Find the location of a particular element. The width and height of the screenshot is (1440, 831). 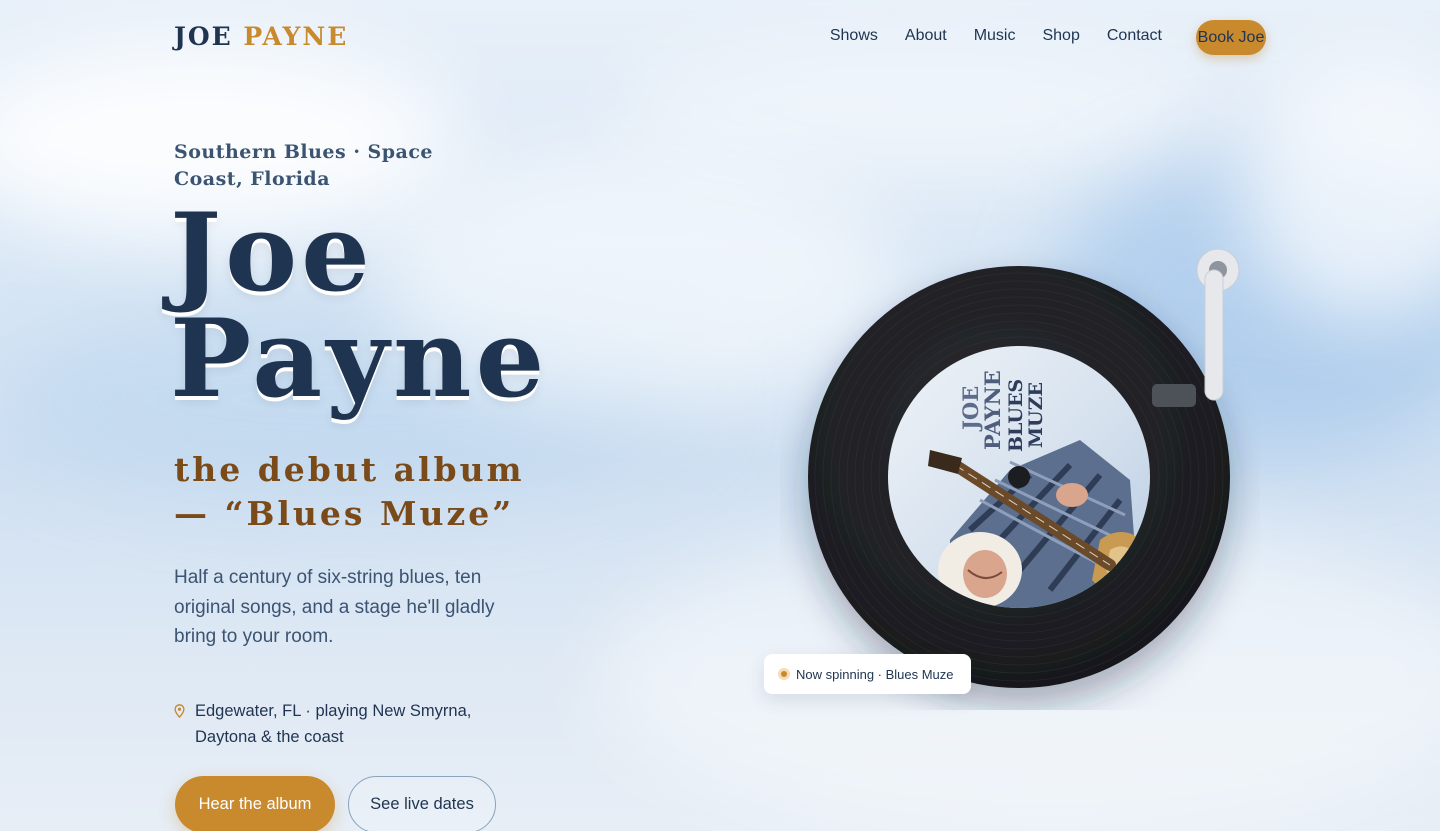

hero-title-line-1: Joe is located at coordinates (272, 253).